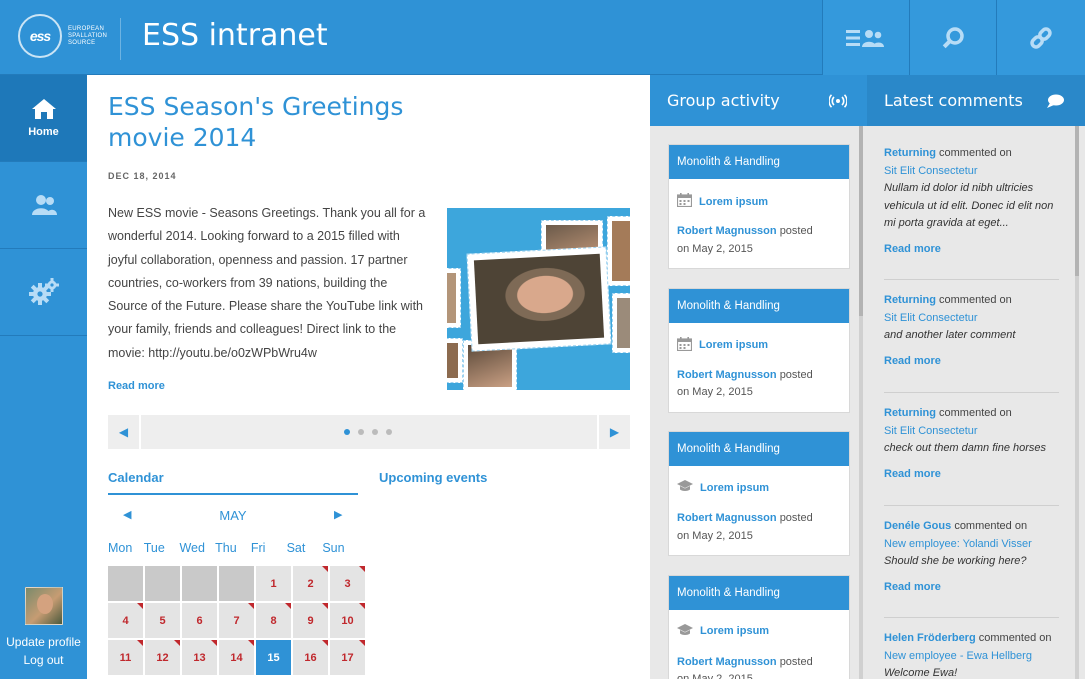 The image size is (1085, 679). Describe the element at coordinates (236, 657) in the screenshot. I see `calendar-day: 14` at that location.